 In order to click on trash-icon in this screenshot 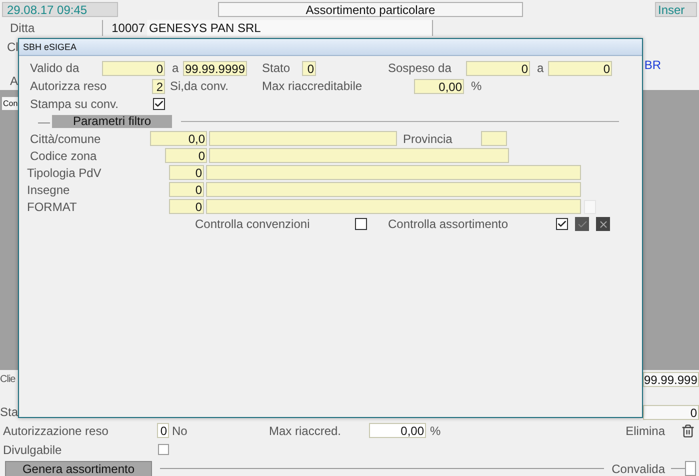, I will do `click(688, 431)`.